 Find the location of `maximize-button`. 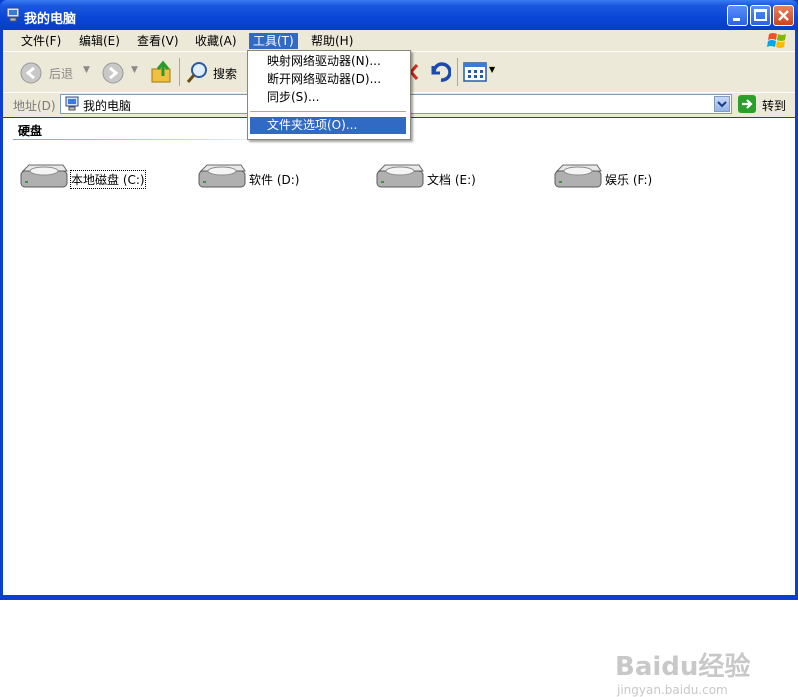

maximize-button is located at coordinates (760, 15).